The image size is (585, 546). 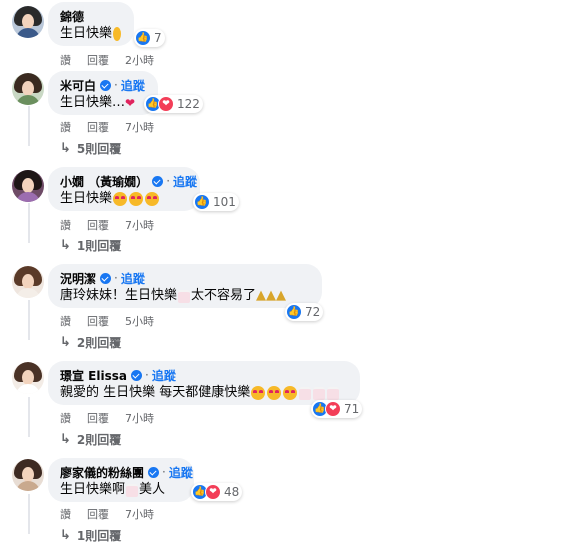 What do you see at coordinates (173, 104) in the screenshot?
I see `reaction-summary: 👍 ❤ 122` at bounding box center [173, 104].